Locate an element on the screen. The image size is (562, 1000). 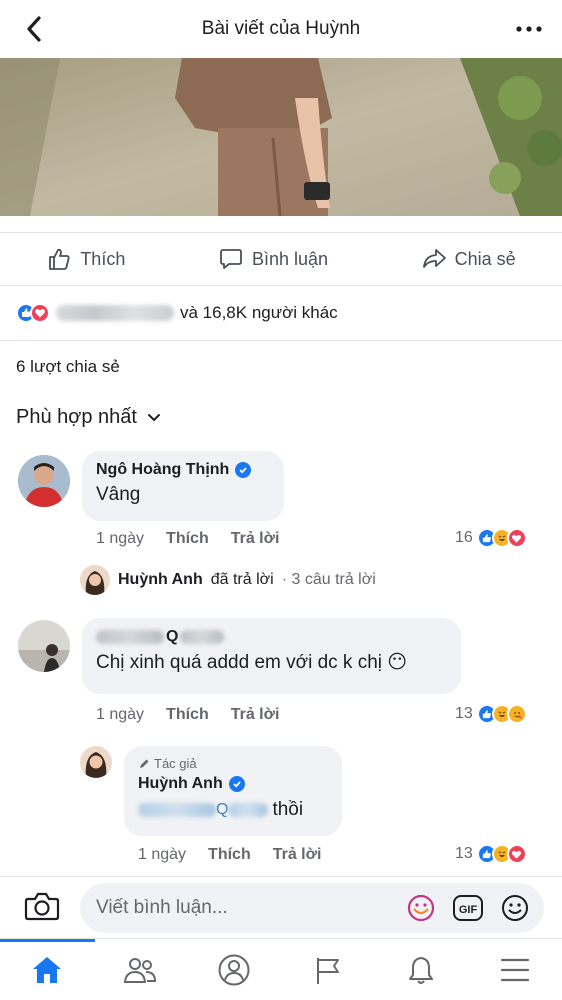
comment-text: Chị xinh quá addd em với dc k chị 😶 is located at coordinates (252, 662).